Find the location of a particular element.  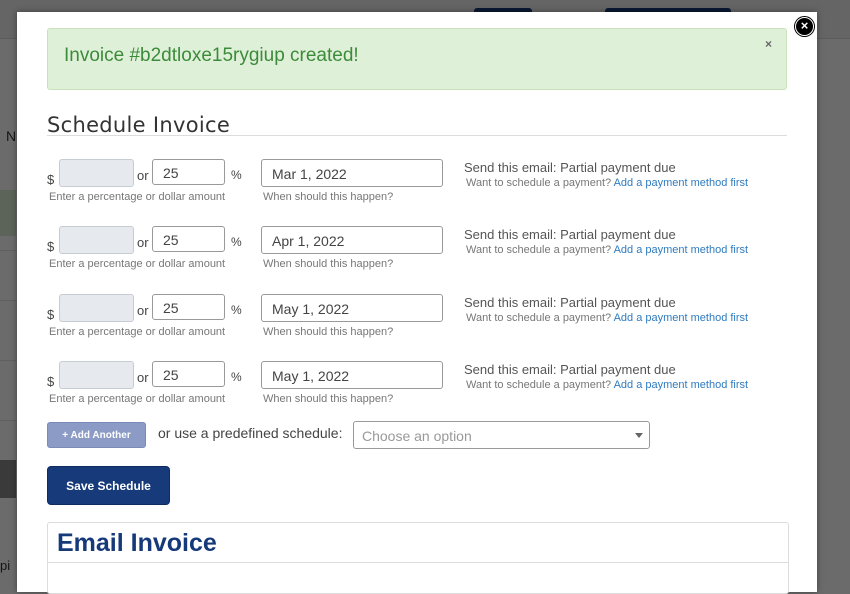

date-input: Mar 1, 2022 is located at coordinates (352, 173).